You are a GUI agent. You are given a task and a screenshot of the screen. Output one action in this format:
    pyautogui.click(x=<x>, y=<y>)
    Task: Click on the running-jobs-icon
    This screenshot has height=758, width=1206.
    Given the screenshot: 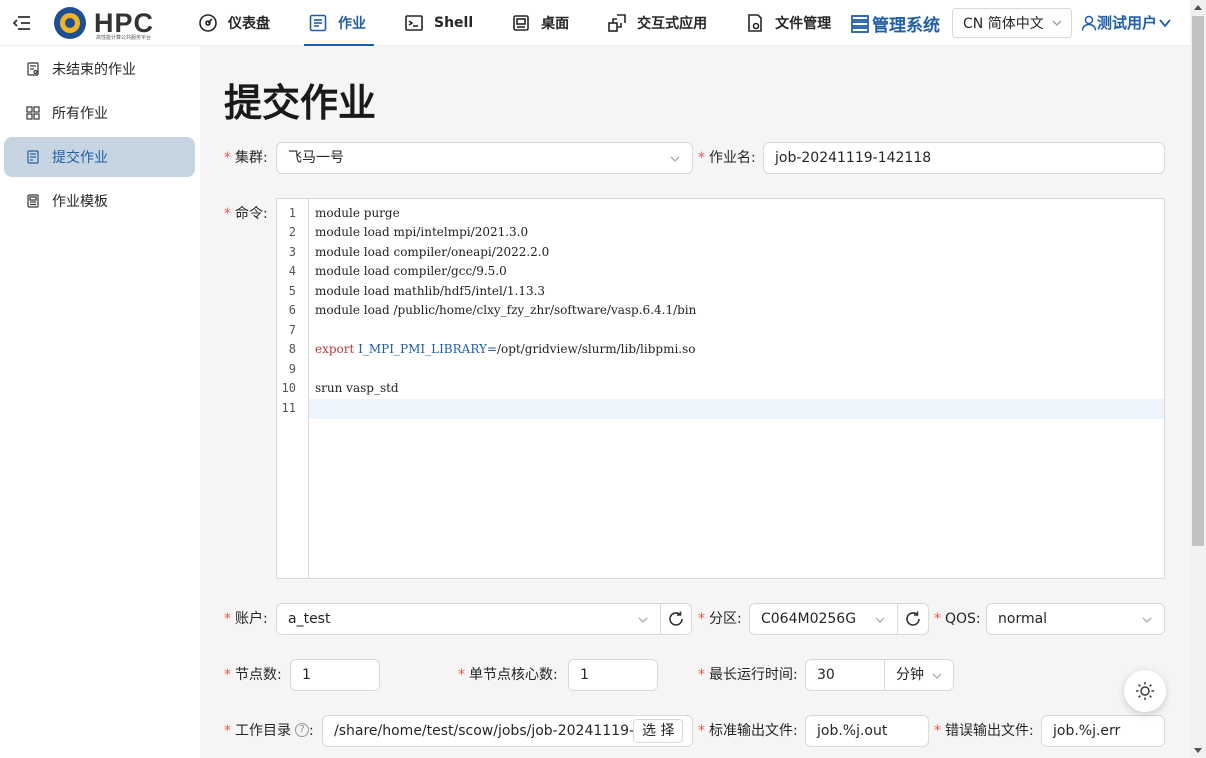 What is the action you would take?
    pyautogui.click(x=33, y=69)
    